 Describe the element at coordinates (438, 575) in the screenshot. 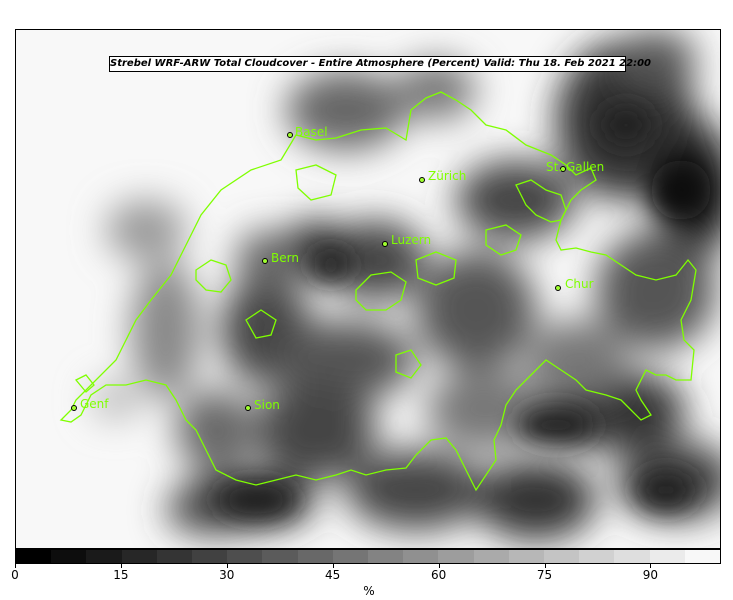

I see `colorbar-tick-label: 60` at that location.